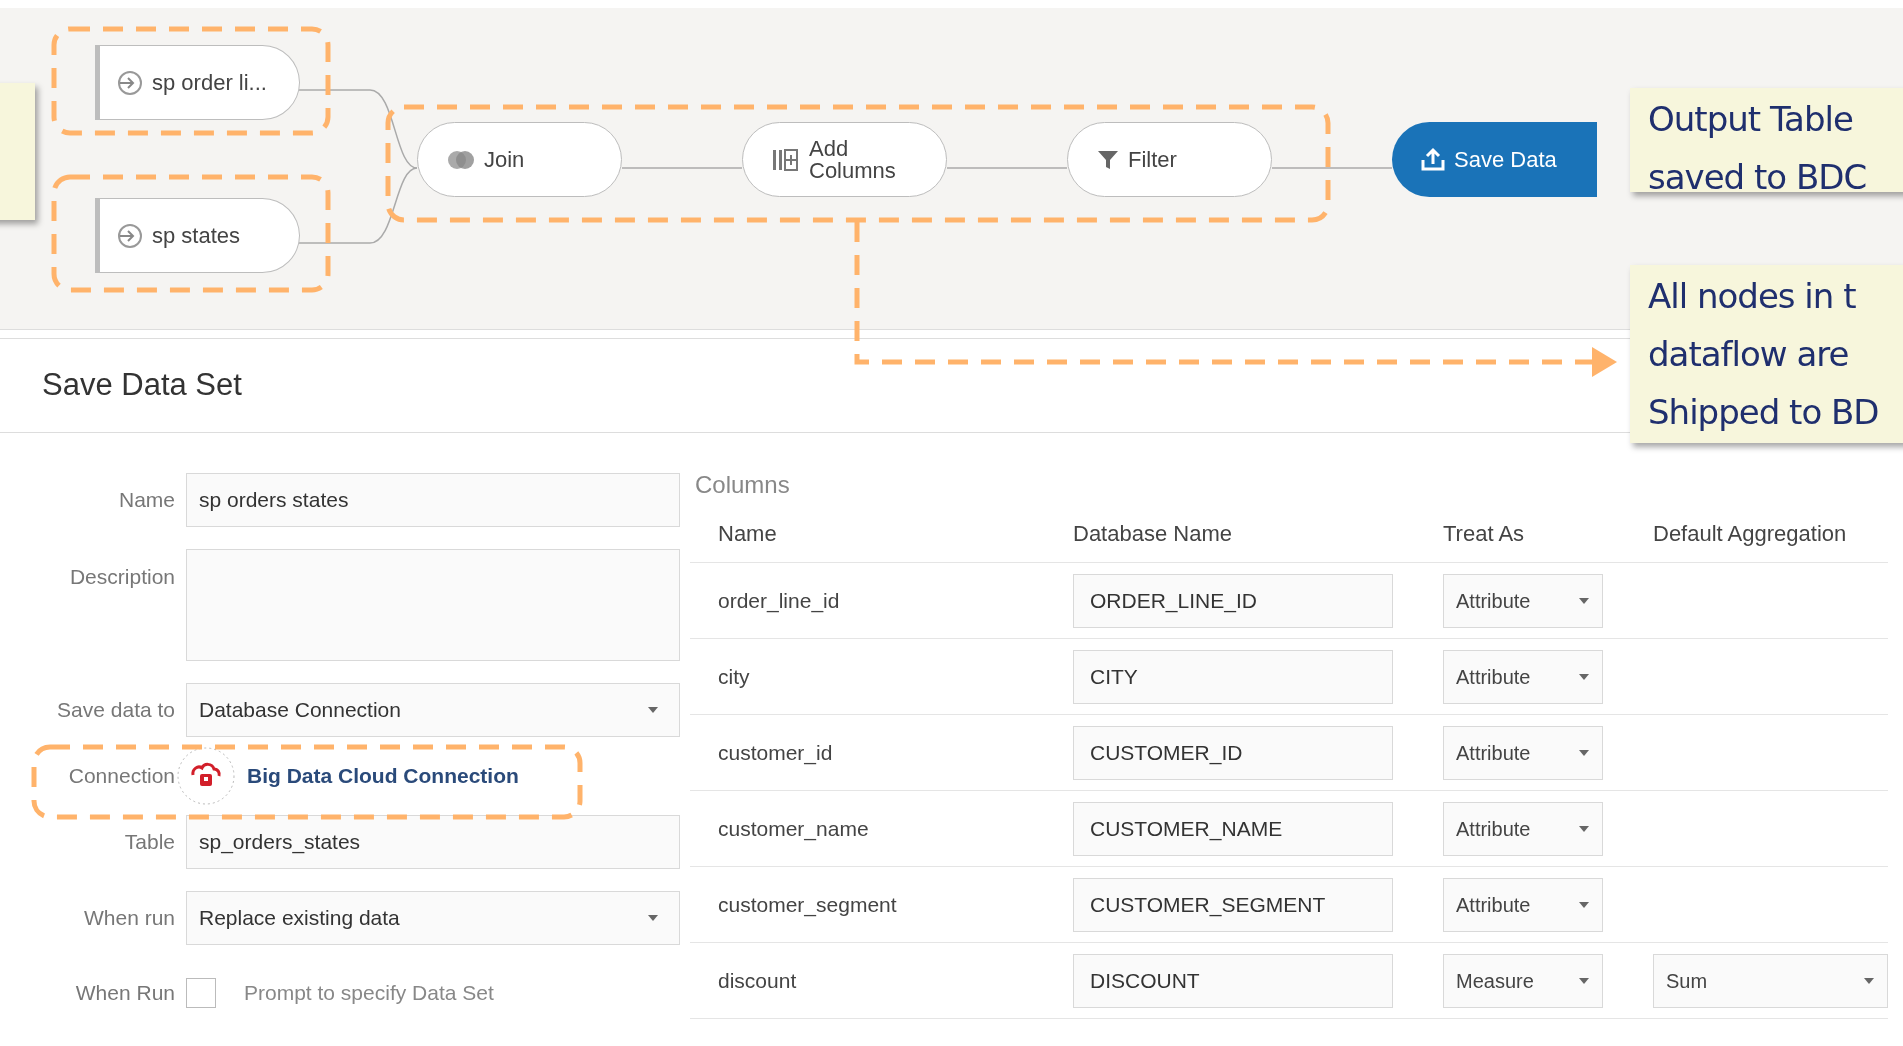 The width and height of the screenshot is (1903, 1046). Describe the element at coordinates (1233, 904) in the screenshot. I see `text-field: CUSTOMER_SEGMENT` at that location.